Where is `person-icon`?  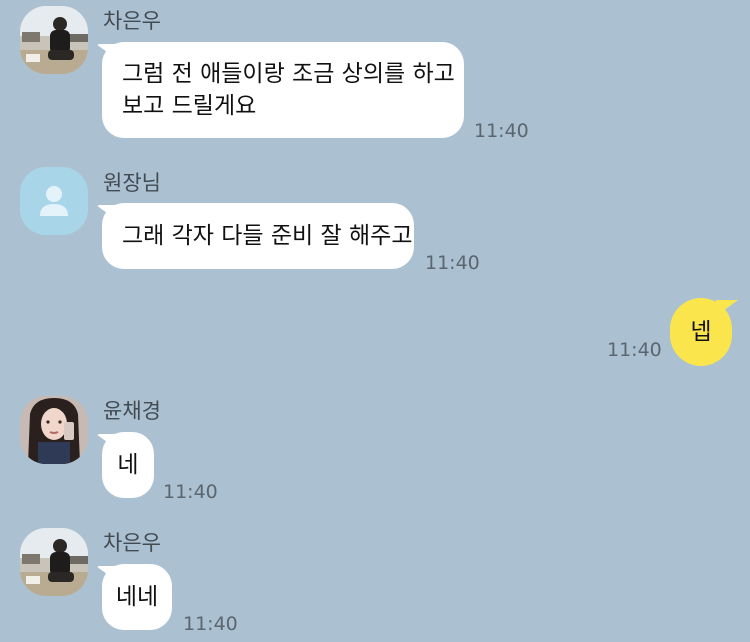
person-icon is located at coordinates (54, 201).